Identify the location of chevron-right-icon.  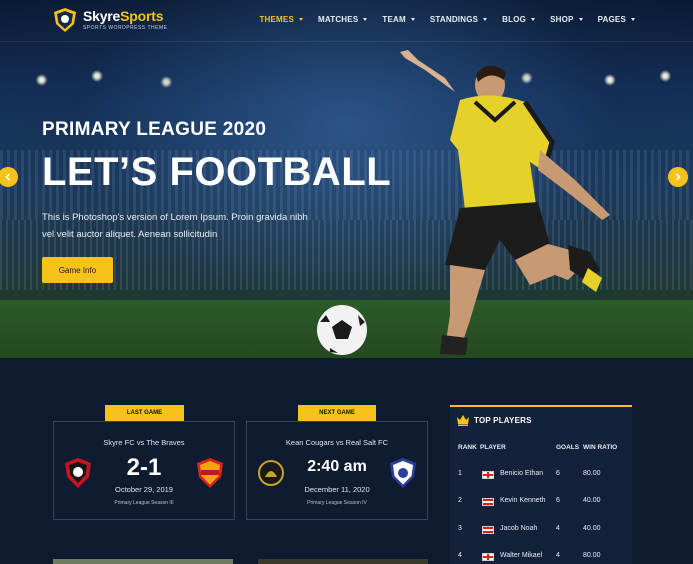
(678, 177).